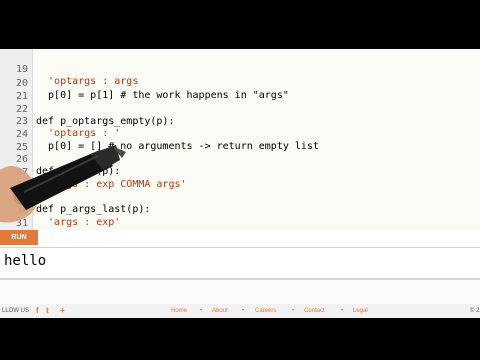  What do you see at coordinates (240, 224) in the screenshot?
I see `code-line: 32` at bounding box center [240, 224].